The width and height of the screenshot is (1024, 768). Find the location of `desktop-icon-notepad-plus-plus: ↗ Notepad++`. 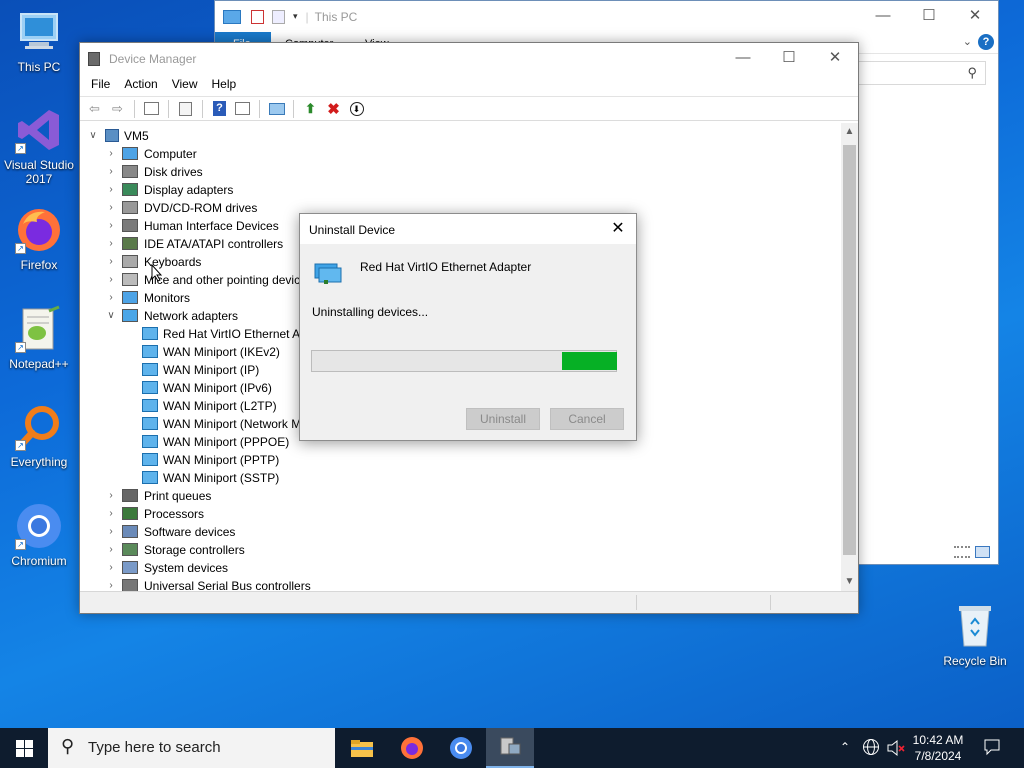

desktop-icon-notepad-plus-plus: ↗ Notepad++ is located at coordinates (39, 338).